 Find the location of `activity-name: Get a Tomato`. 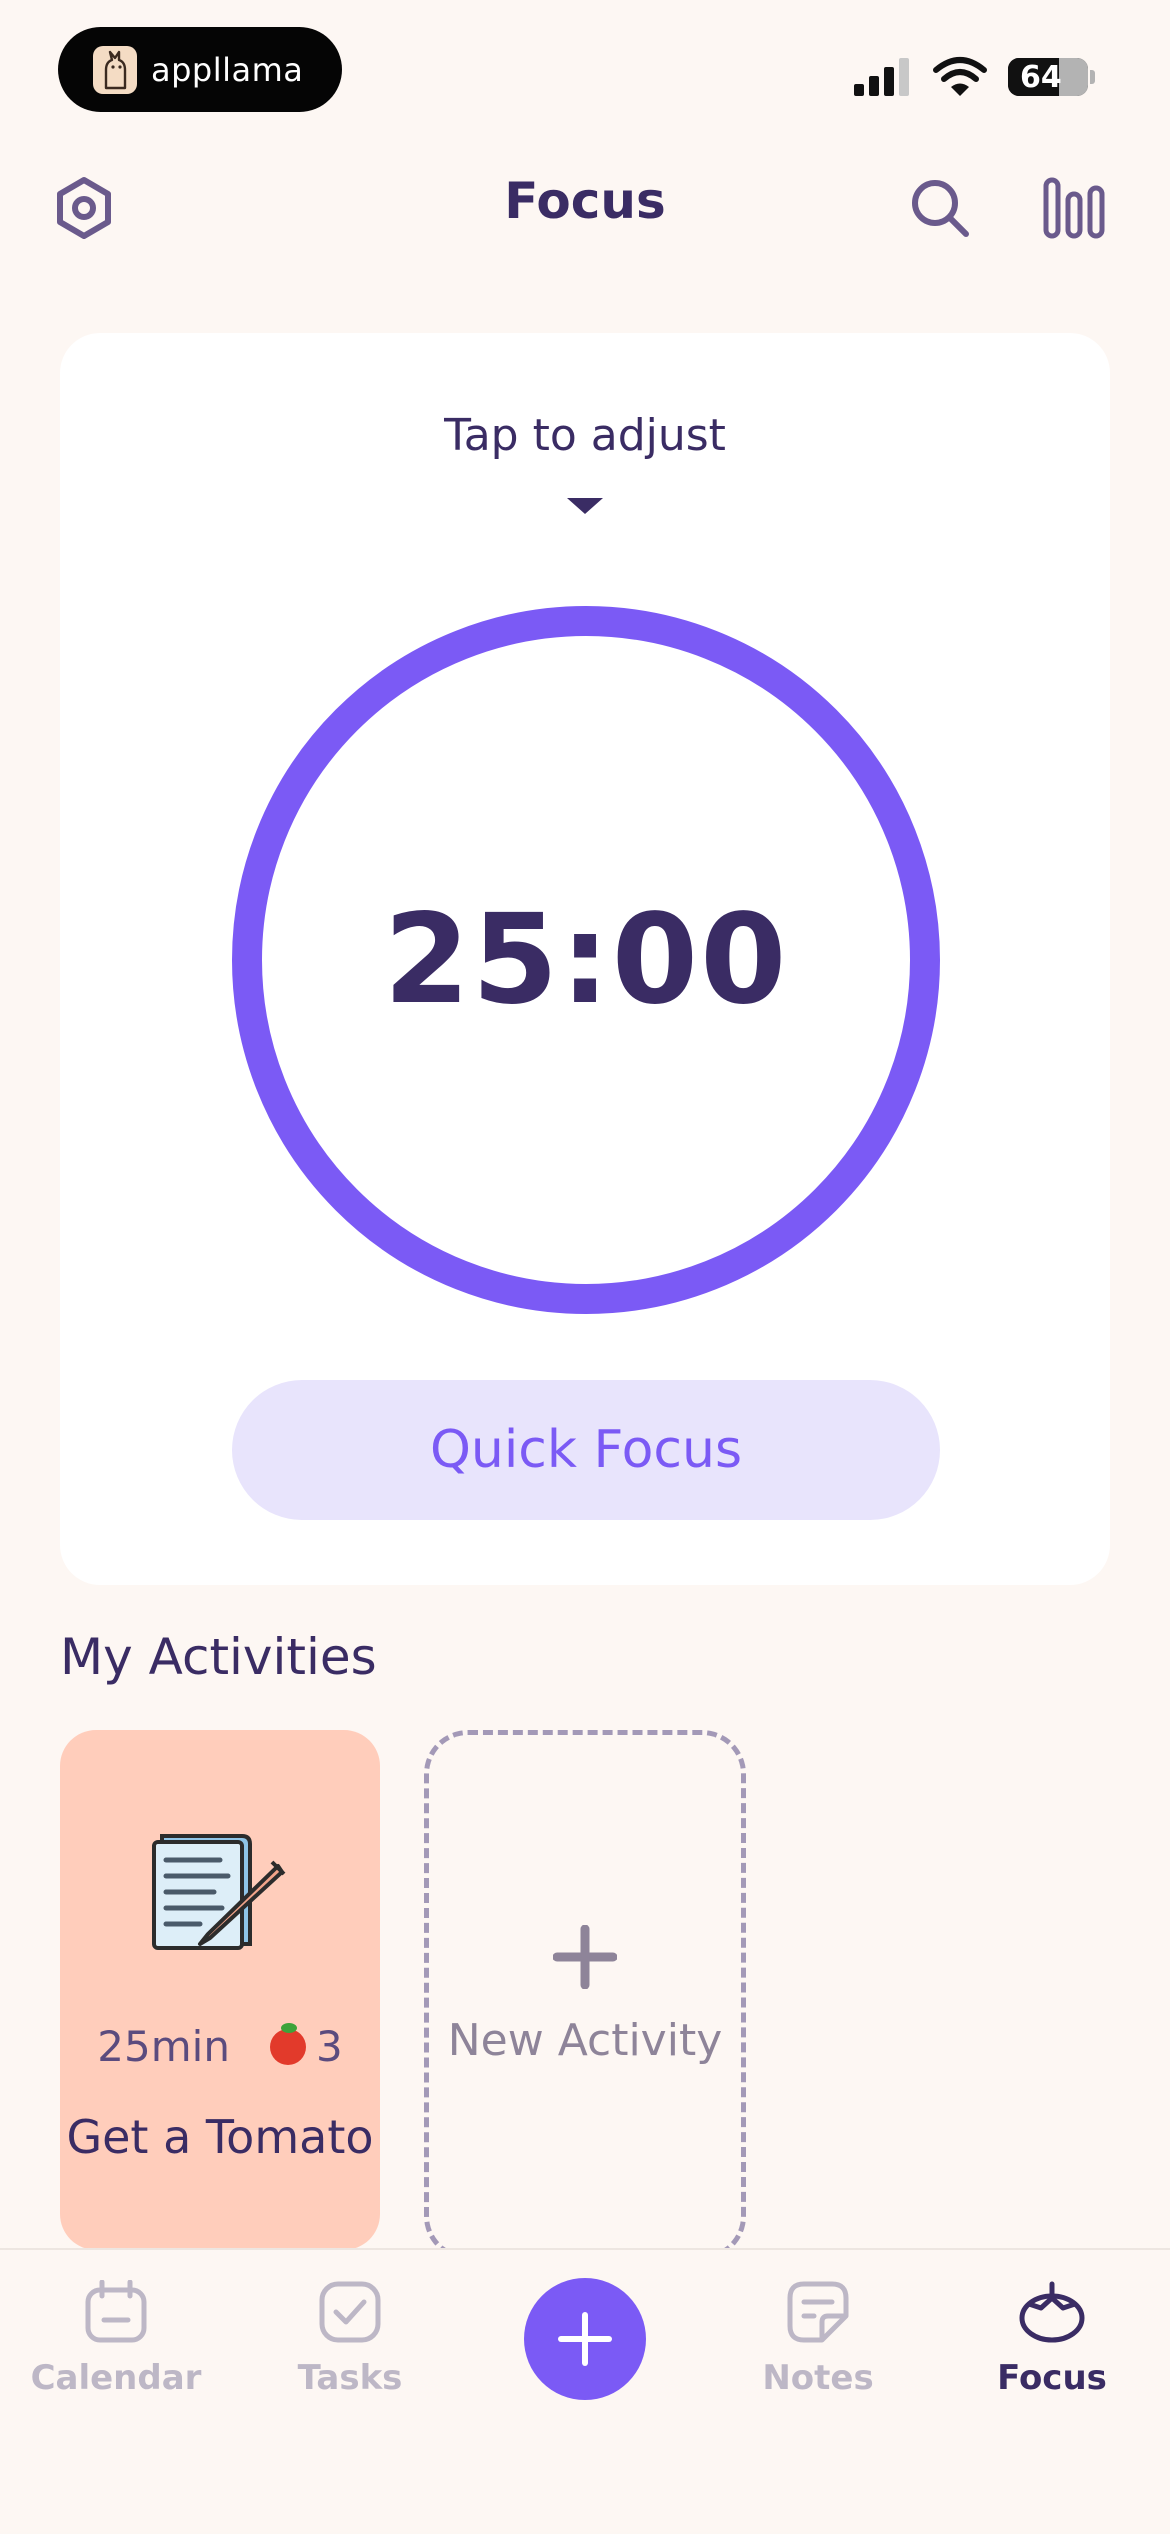

activity-name: Get a Tomato is located at coordinates (220, 2137).